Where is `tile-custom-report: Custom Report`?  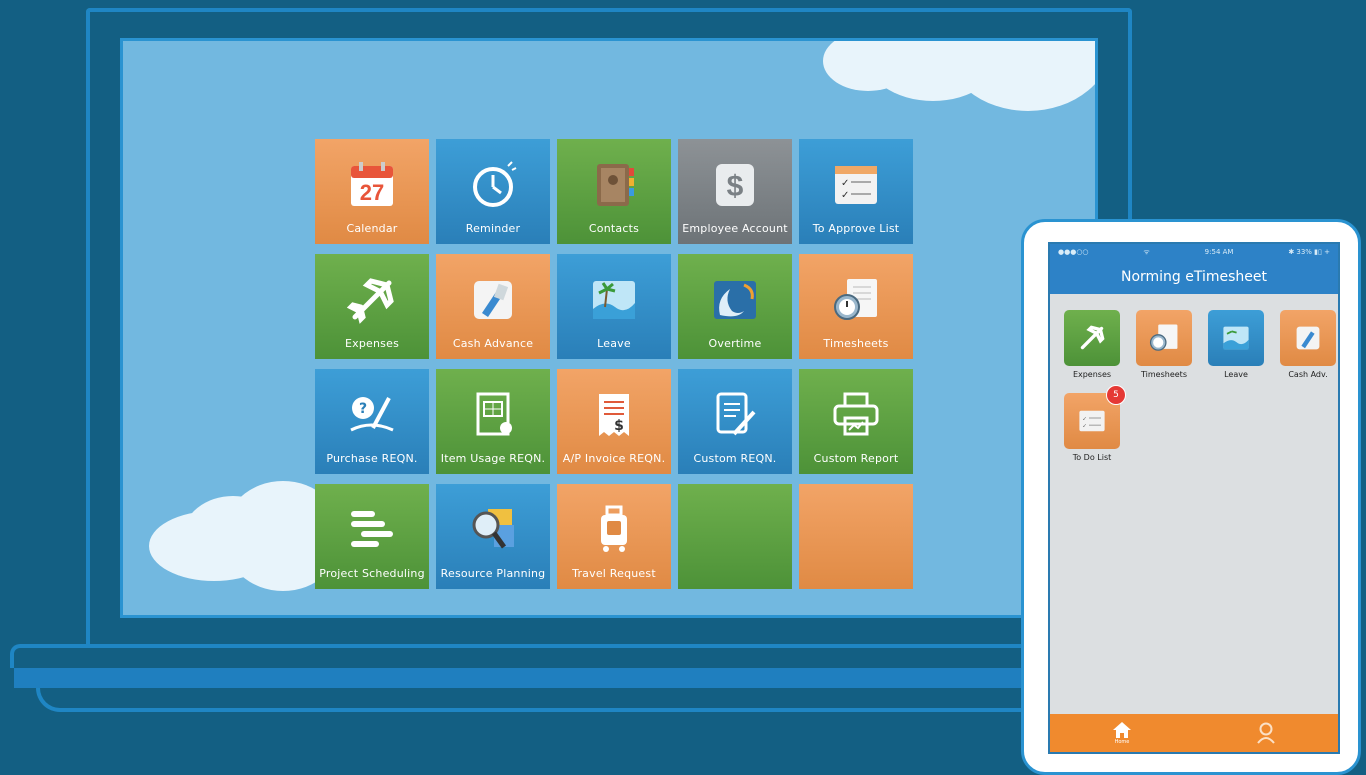
tile-custom-report: Custom Report is located at coordinates (856, 421).